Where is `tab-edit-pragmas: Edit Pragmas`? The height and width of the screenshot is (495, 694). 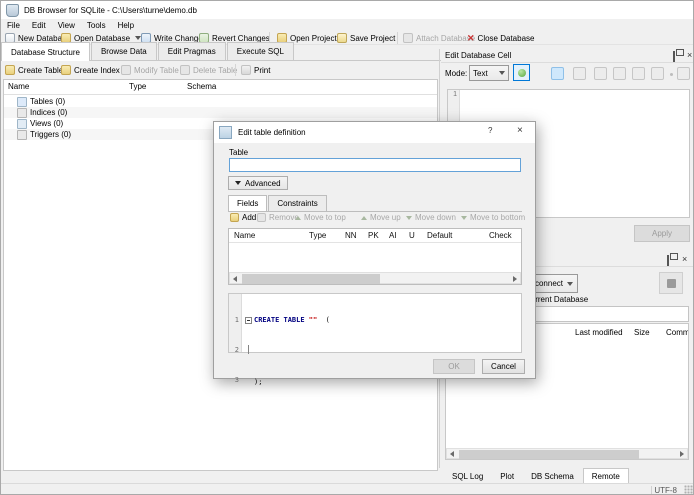
tab-edit-pragmas: Edit Pragmas is located at coordinates (191, 51).